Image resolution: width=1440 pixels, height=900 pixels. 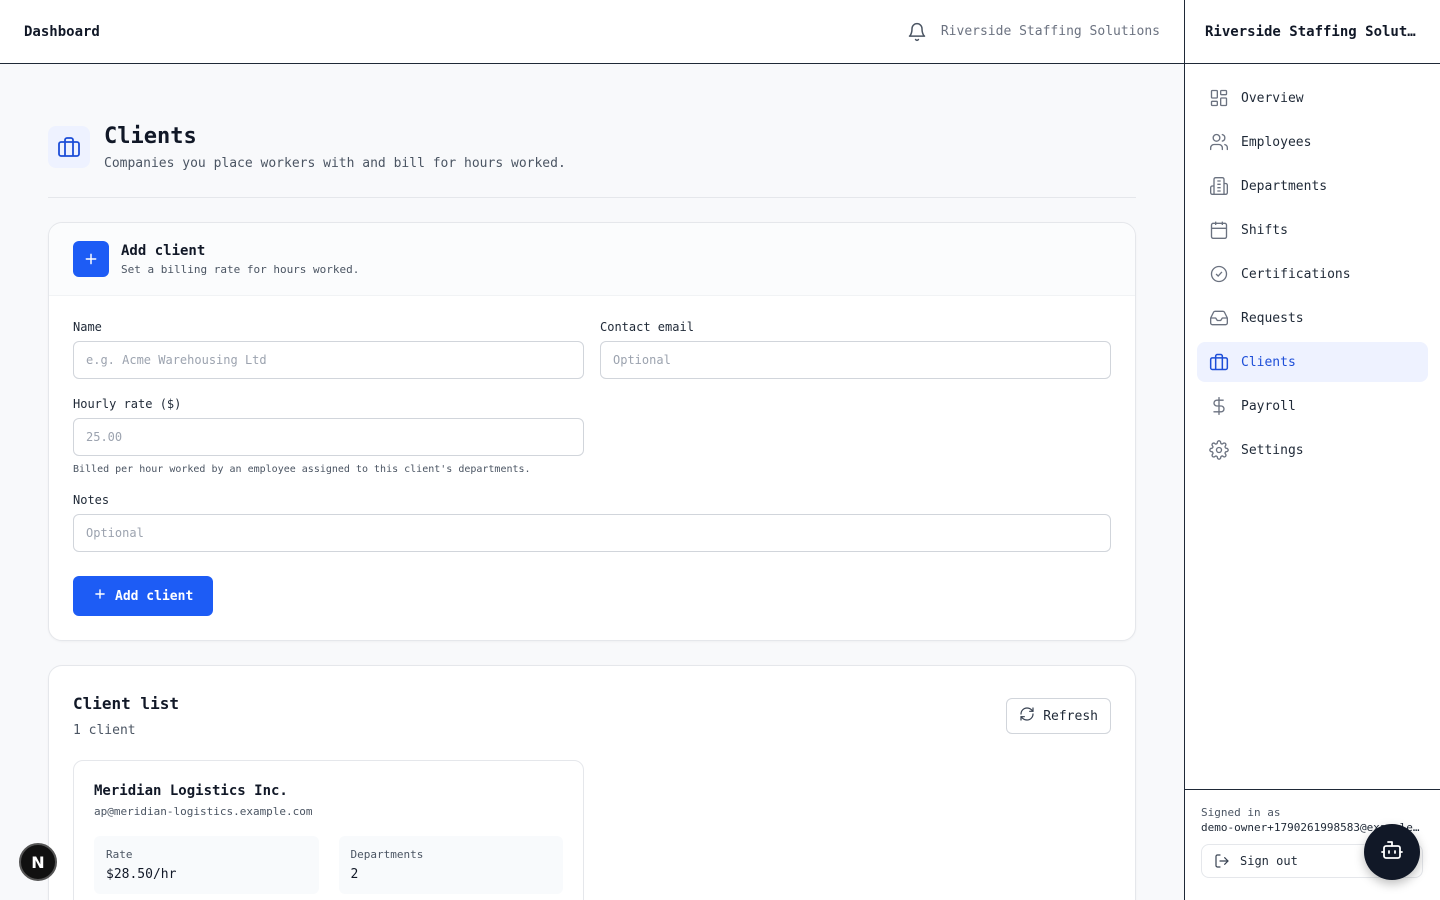 I want to click on name-label: Name, so click(x=87, y=327).